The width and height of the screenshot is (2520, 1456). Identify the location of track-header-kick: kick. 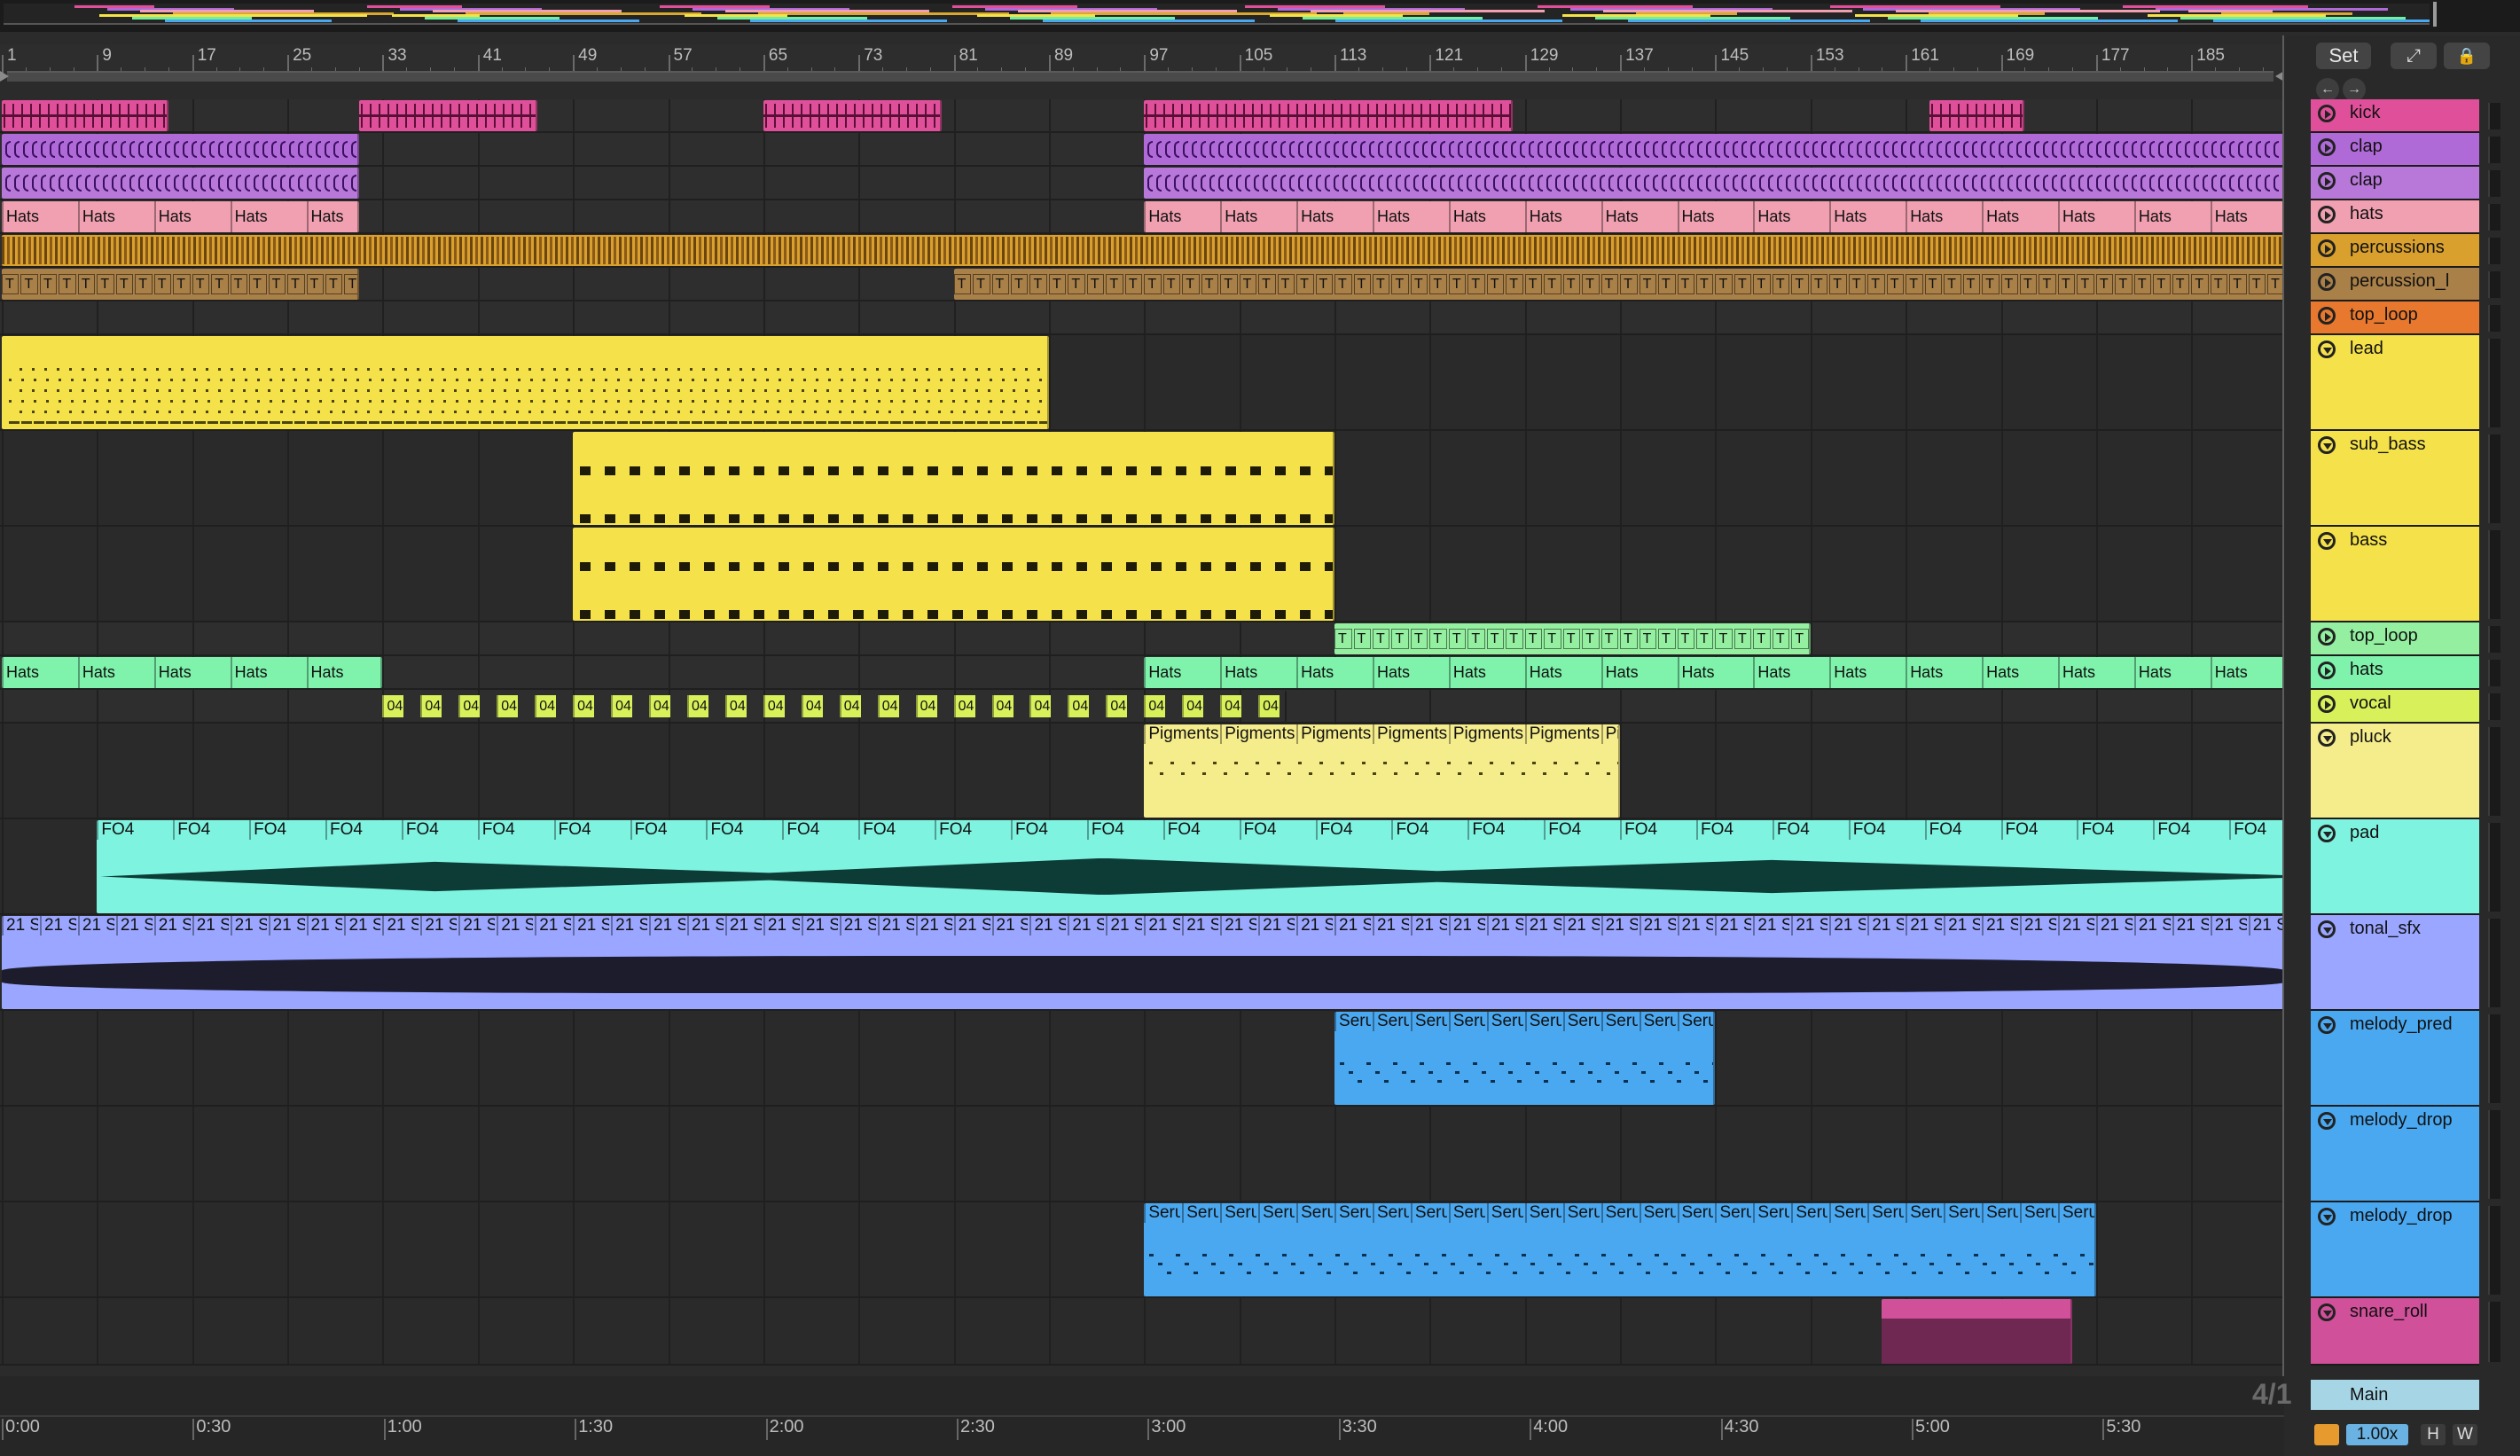
(2395, 116).